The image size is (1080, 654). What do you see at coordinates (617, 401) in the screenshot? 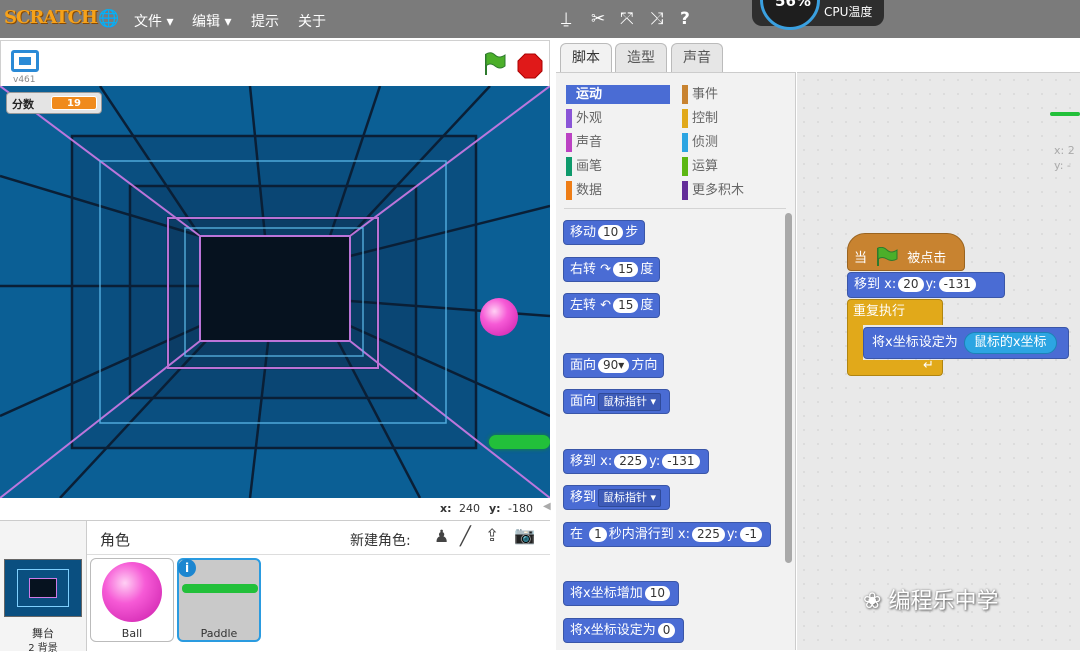
I see `block-point-towards: 面向 鼠标指针 ▾` at bounding box center [617, 401].